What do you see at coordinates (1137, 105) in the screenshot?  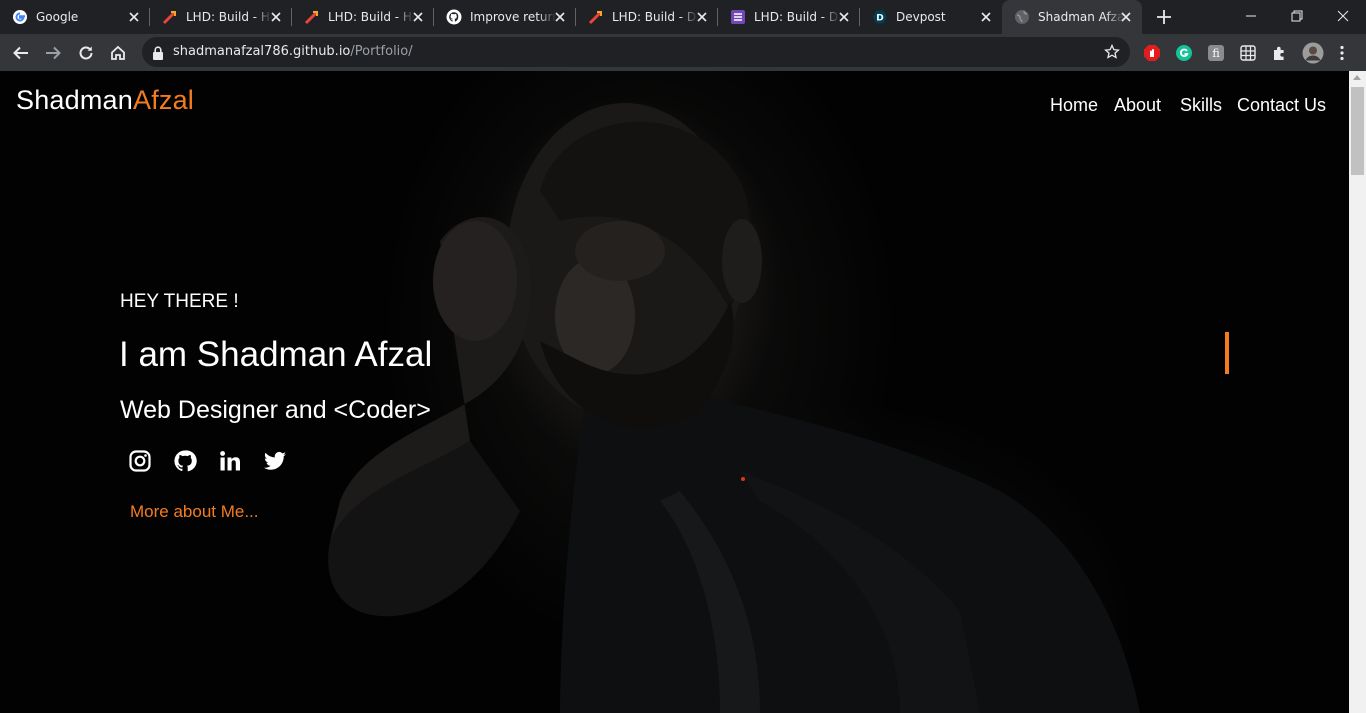 I see `nav-about: About` at bounding box center [1137, 105].